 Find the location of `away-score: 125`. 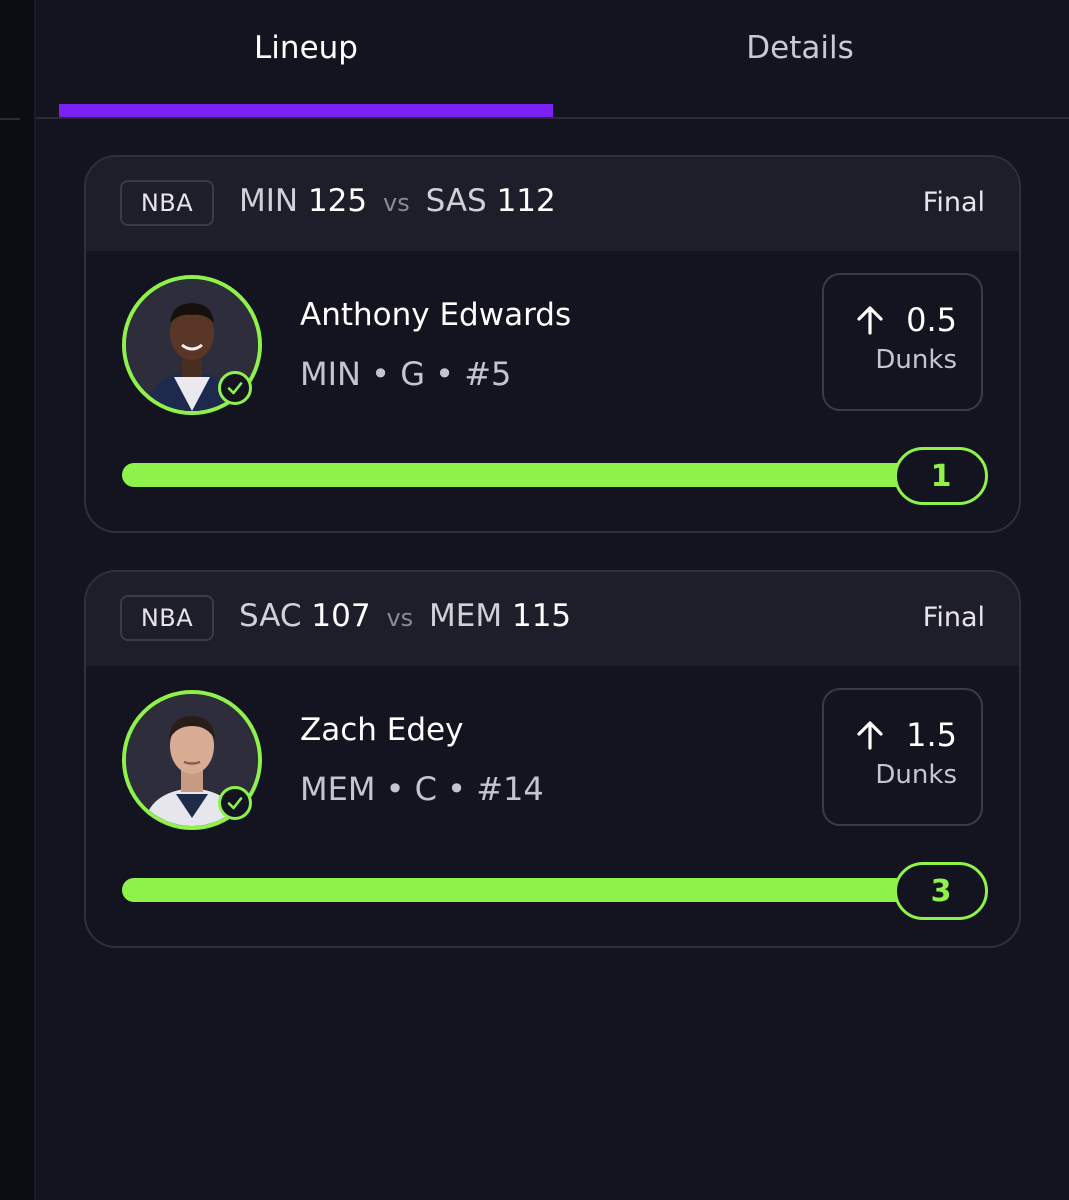

away-score: 125 is located at coordinates (337, 201).